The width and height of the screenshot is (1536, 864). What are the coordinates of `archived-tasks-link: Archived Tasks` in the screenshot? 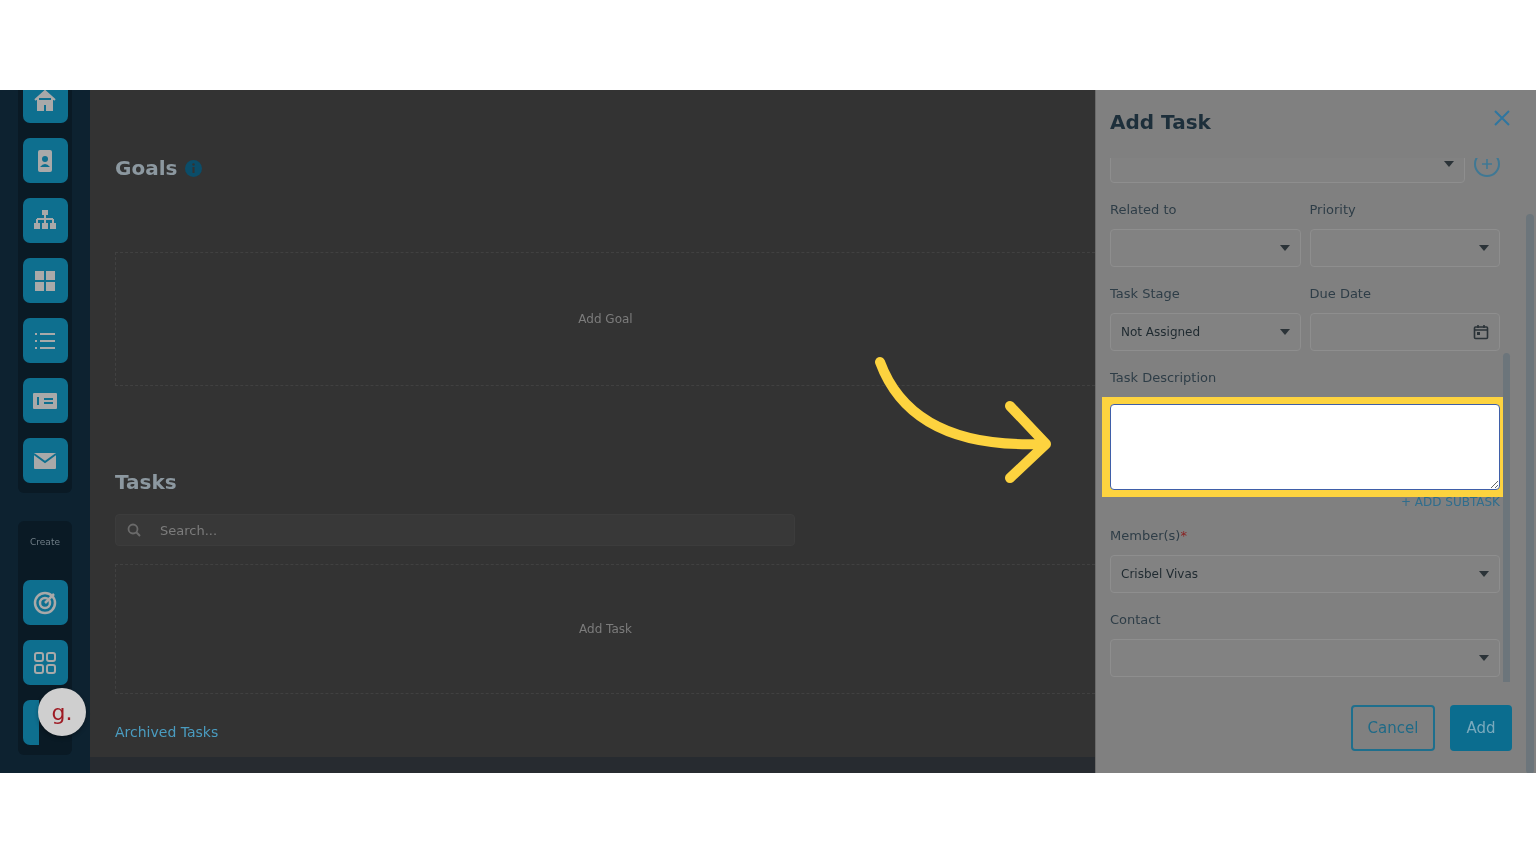 It's located at (167, 732).